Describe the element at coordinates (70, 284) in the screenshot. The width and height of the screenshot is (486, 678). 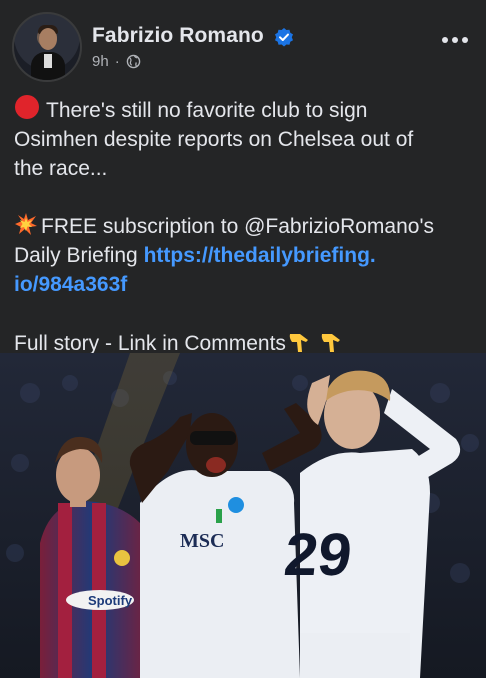
I see `subscription-link-cont: io/984a363f` at that location.